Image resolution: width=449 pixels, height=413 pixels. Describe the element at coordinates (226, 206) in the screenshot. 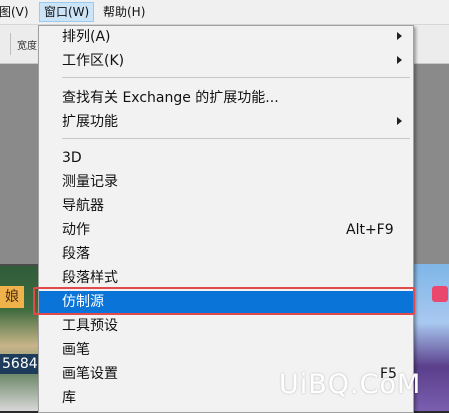

I see `menu-item-navigator: 导航器` at that location.